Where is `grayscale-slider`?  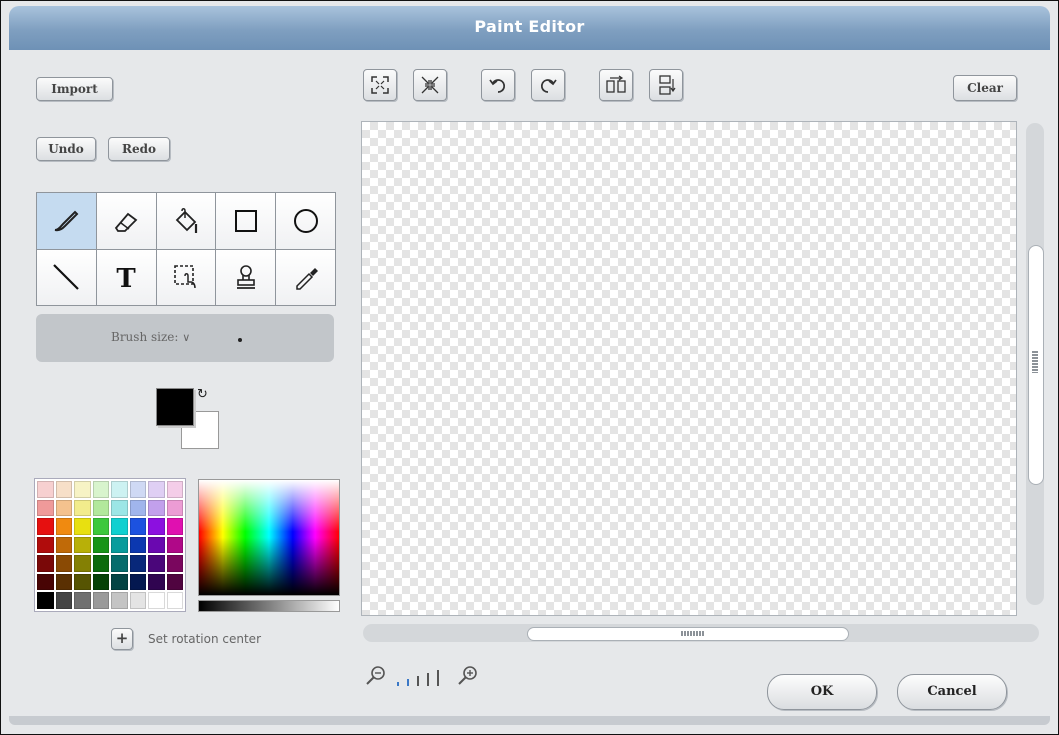
grayscale-slider is located at coordinates (269, 606).